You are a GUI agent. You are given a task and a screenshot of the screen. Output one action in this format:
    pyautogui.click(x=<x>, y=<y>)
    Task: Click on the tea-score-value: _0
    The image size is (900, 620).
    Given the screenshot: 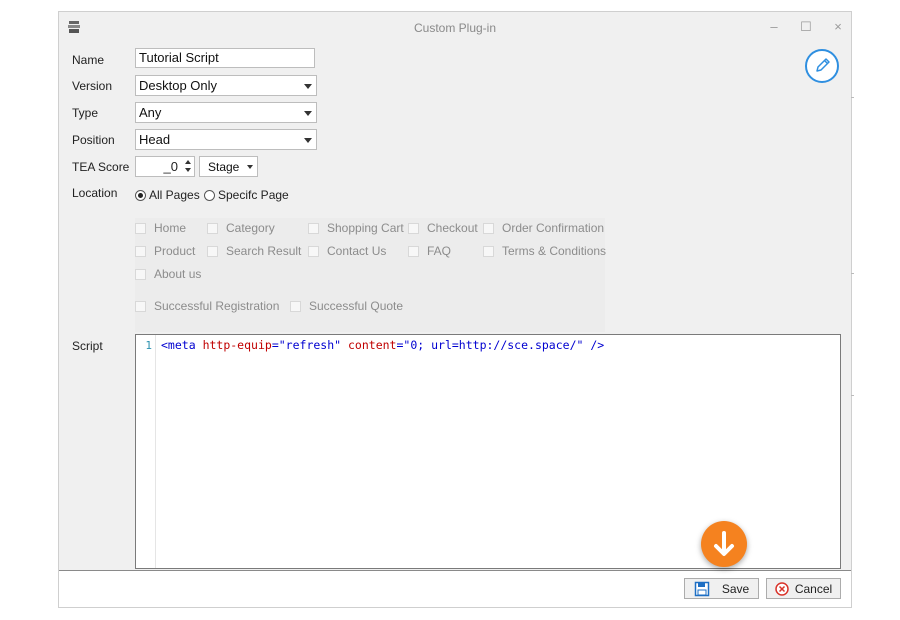 What is the action you would take?
    pyautogui.click(x=170, y=166)
    